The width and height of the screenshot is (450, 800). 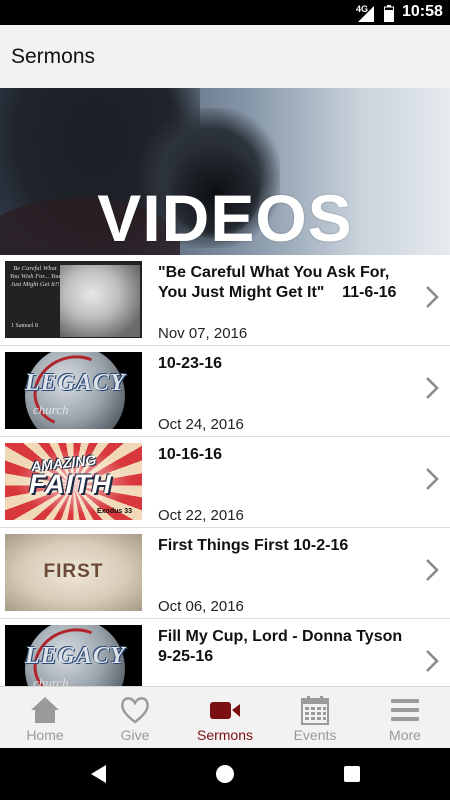 What do you see at coordinates (24, 326) in the screenshot?
I see `thumbnail-reference: 1 Samuel 8` at bounding box center [24, 326].